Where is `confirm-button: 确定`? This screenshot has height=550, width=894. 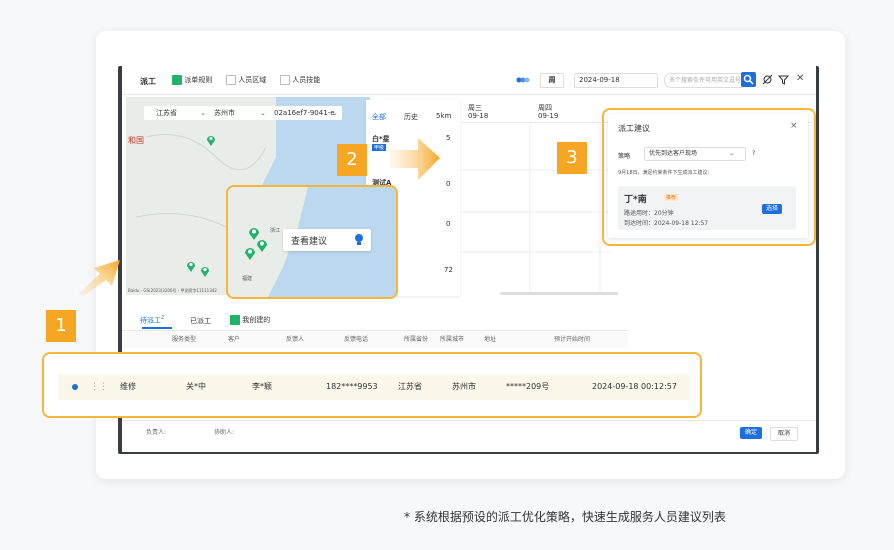
confirm-button: 确定 is located at coordinates (751, 433).